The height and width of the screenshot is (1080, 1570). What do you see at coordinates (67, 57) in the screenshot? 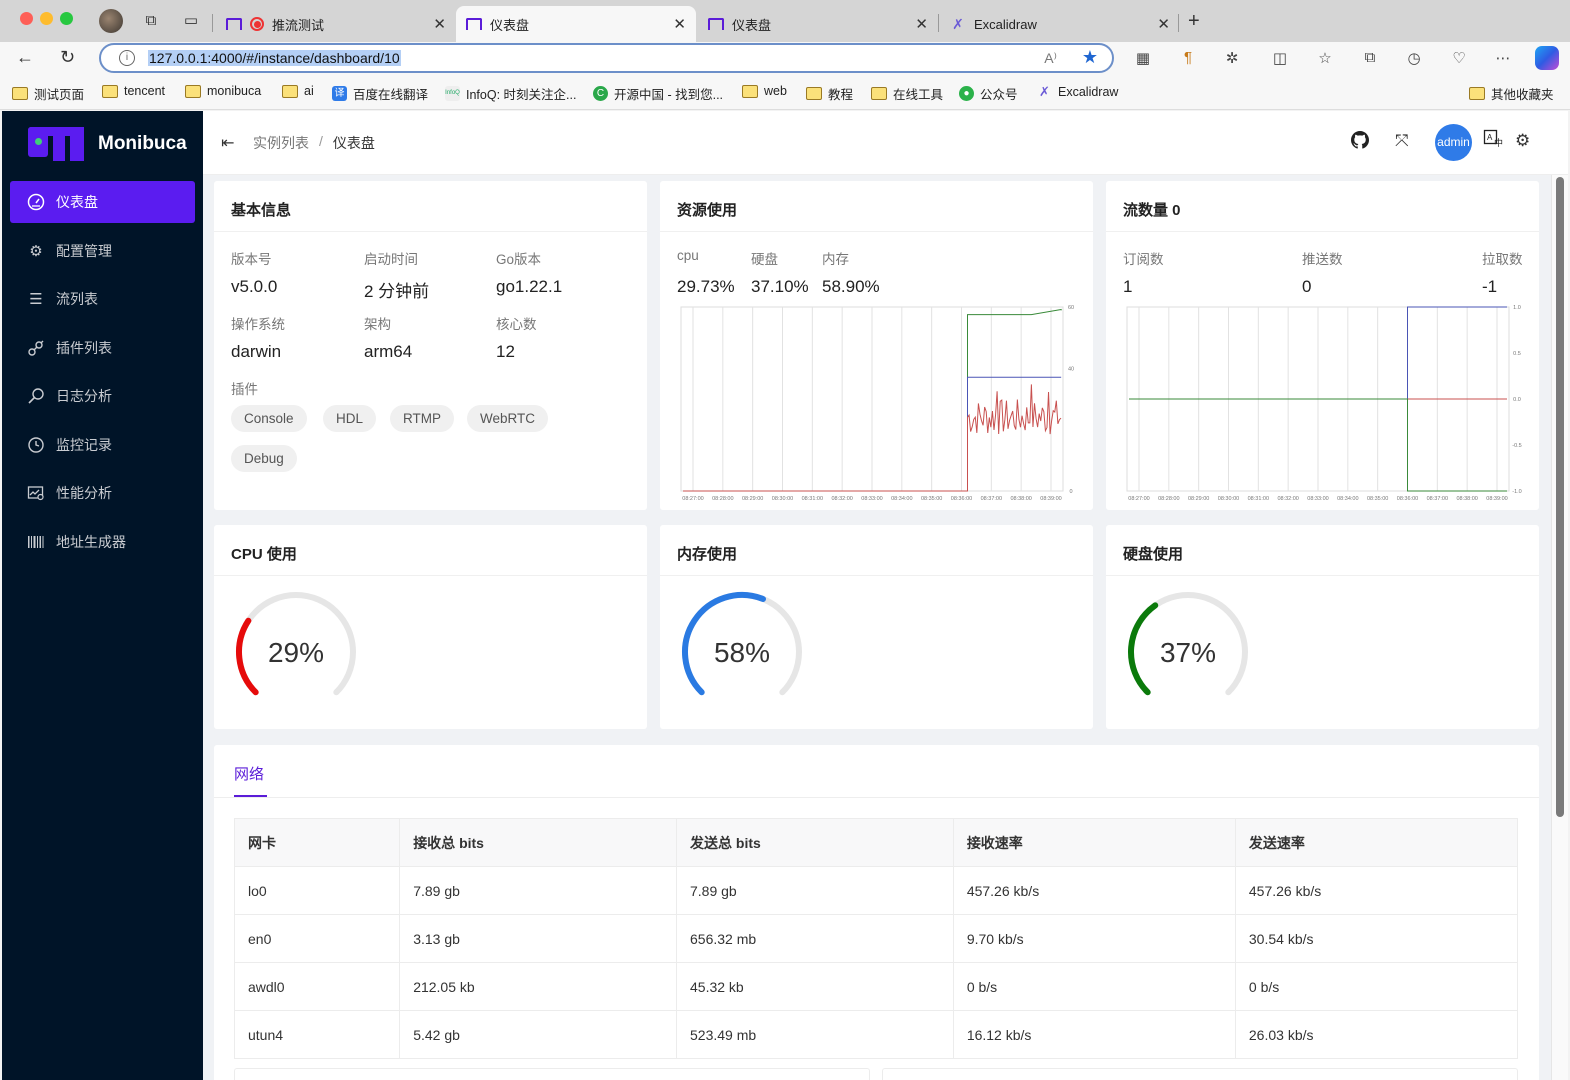
I see `reload-button: ↻` at bounding box center [67, 57].